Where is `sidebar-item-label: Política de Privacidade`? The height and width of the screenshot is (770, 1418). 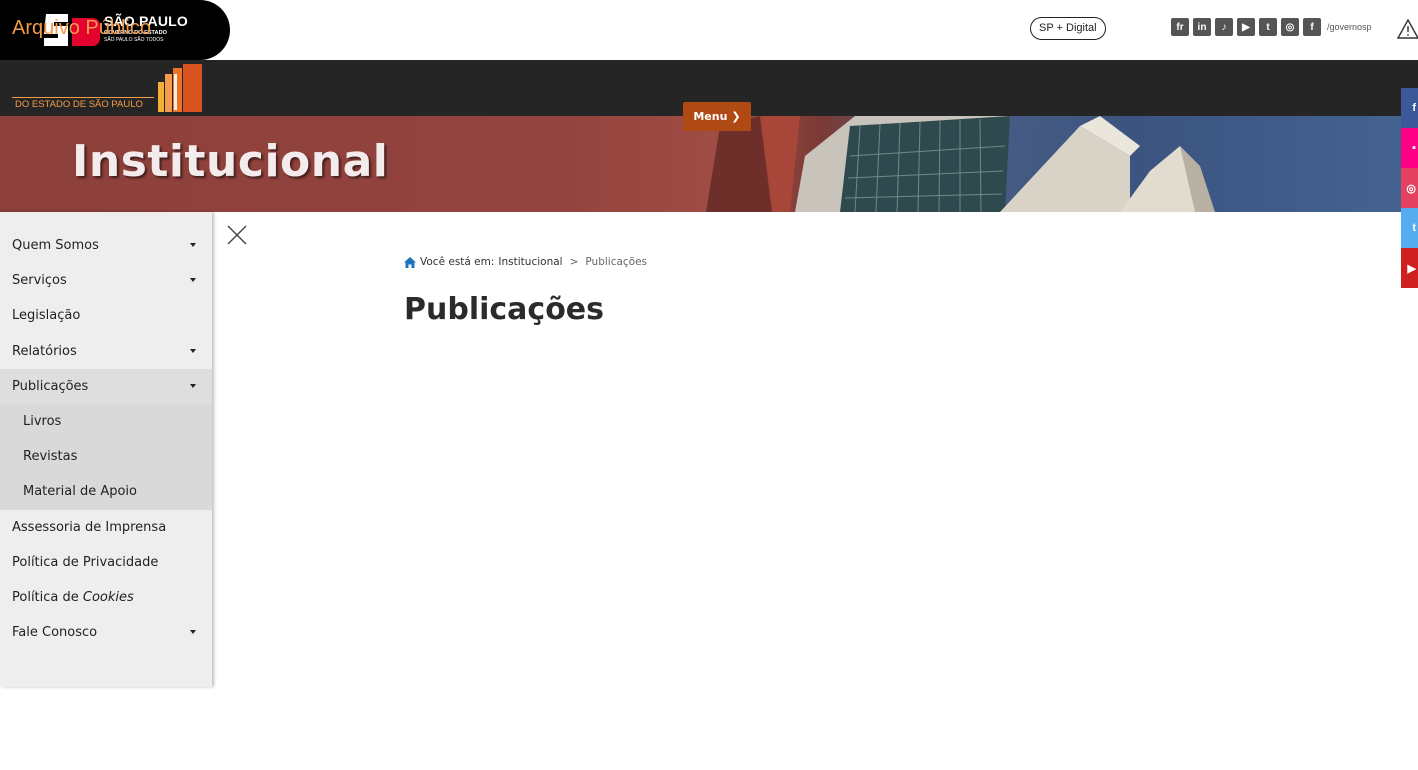 sidebar-item-label: Política de Privacidade is located at coordinates (85, 562).